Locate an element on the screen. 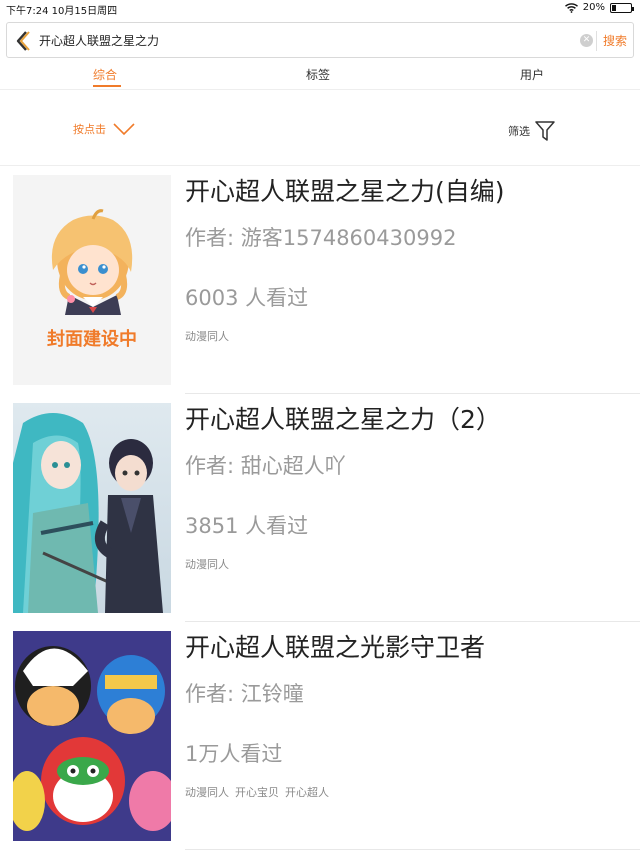 This screenshot has height=853, width=640. tag: 开心宝贝 is located at coordinates (257, 792).